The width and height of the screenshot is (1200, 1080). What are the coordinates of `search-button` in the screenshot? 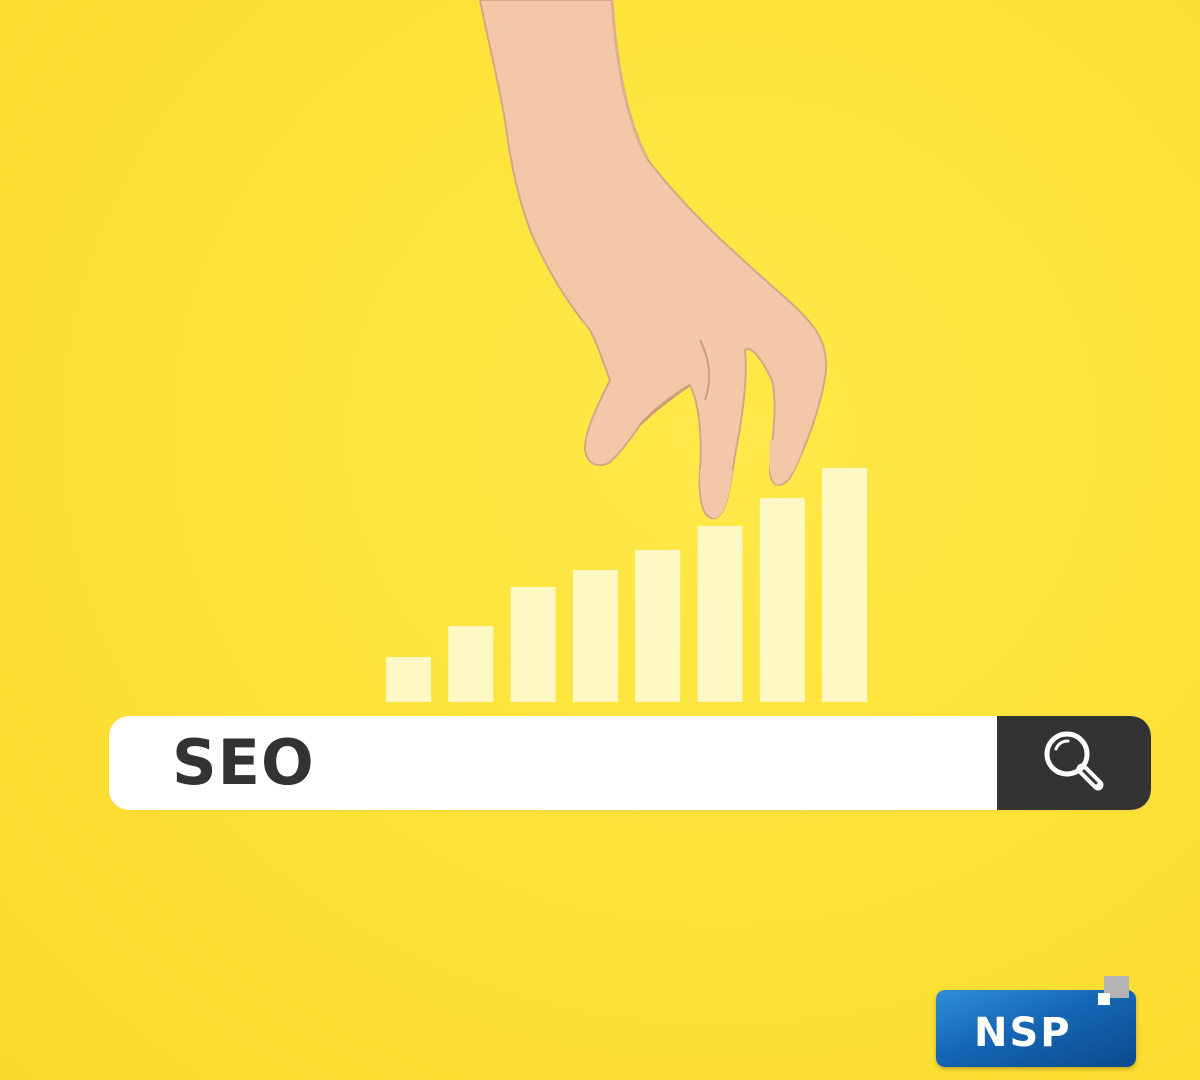 It's located at (1074, 763).